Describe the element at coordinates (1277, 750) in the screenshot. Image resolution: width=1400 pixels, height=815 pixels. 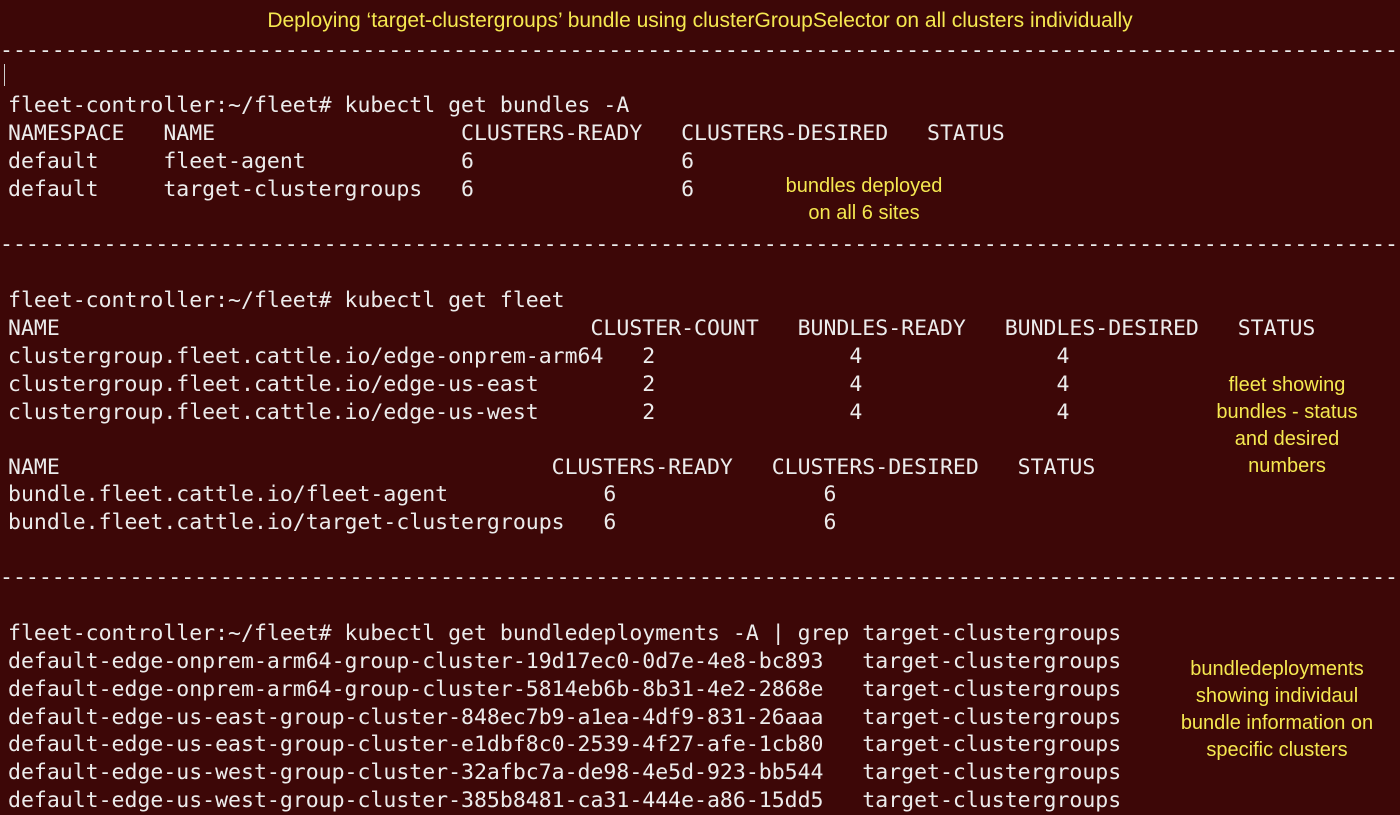
I see `annotation-line: specific clusters` at that location.